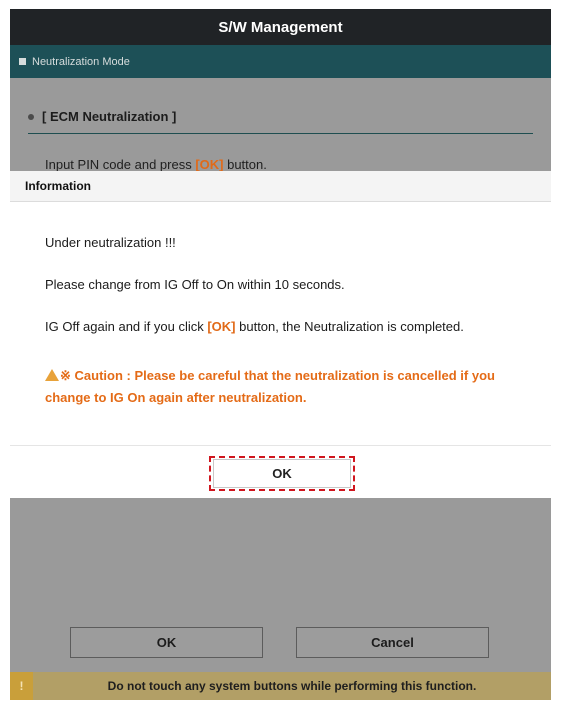 This screenshot has height=709, width=561. Describe the element at coordinates (126, 326) in the screenshot. I see `dialog-line-3-text: IG Off again and if you click` at that location.